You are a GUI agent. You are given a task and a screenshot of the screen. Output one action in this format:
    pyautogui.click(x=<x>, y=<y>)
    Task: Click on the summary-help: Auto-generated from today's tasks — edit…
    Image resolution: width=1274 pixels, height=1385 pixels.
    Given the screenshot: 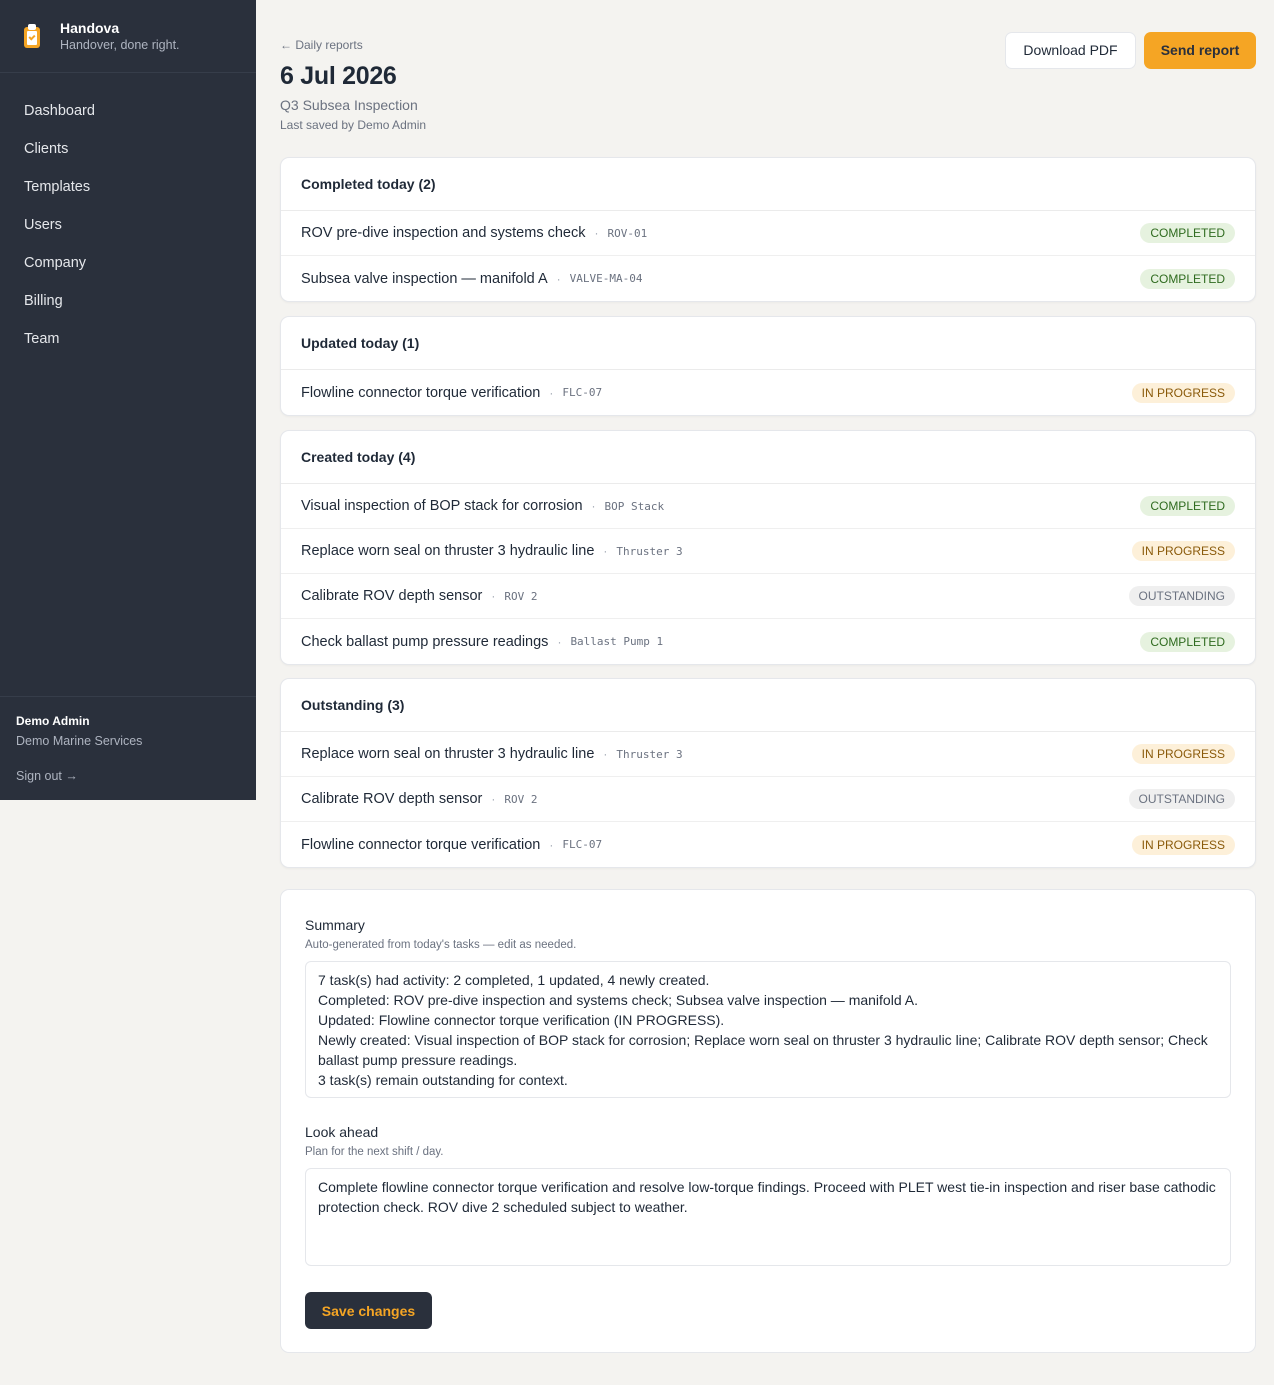 What is the action you would take?
    pyautogui.click(x=441, y=945)
    